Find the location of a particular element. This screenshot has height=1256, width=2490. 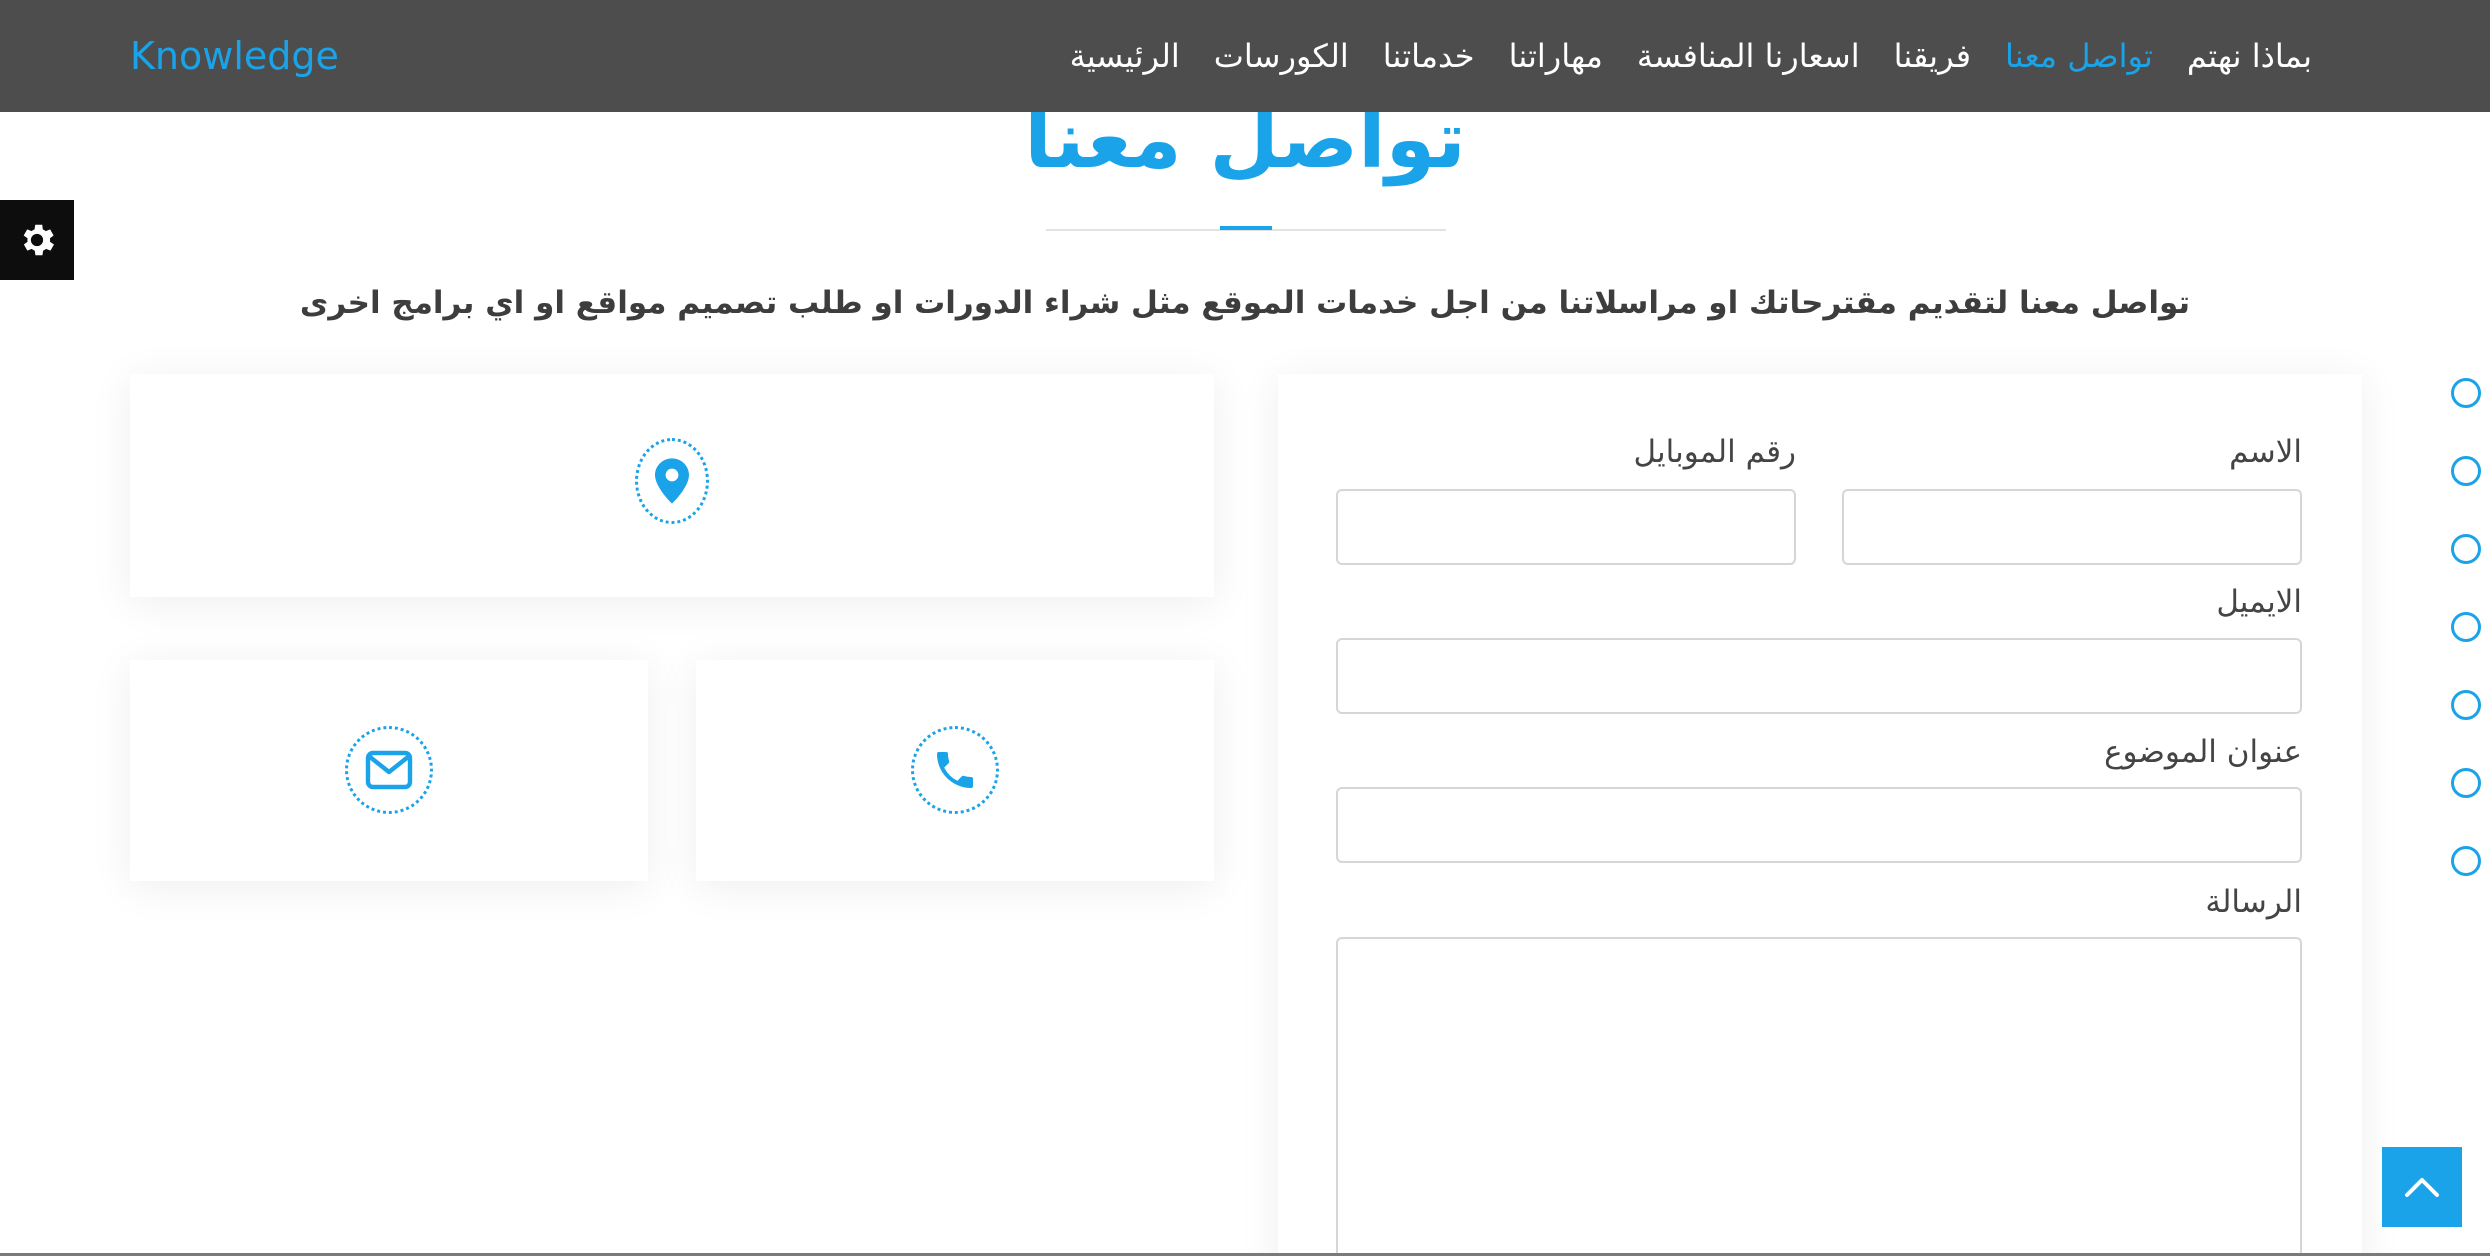

nav-item-services: خدماتنا is located at coordinates (1429, 56).